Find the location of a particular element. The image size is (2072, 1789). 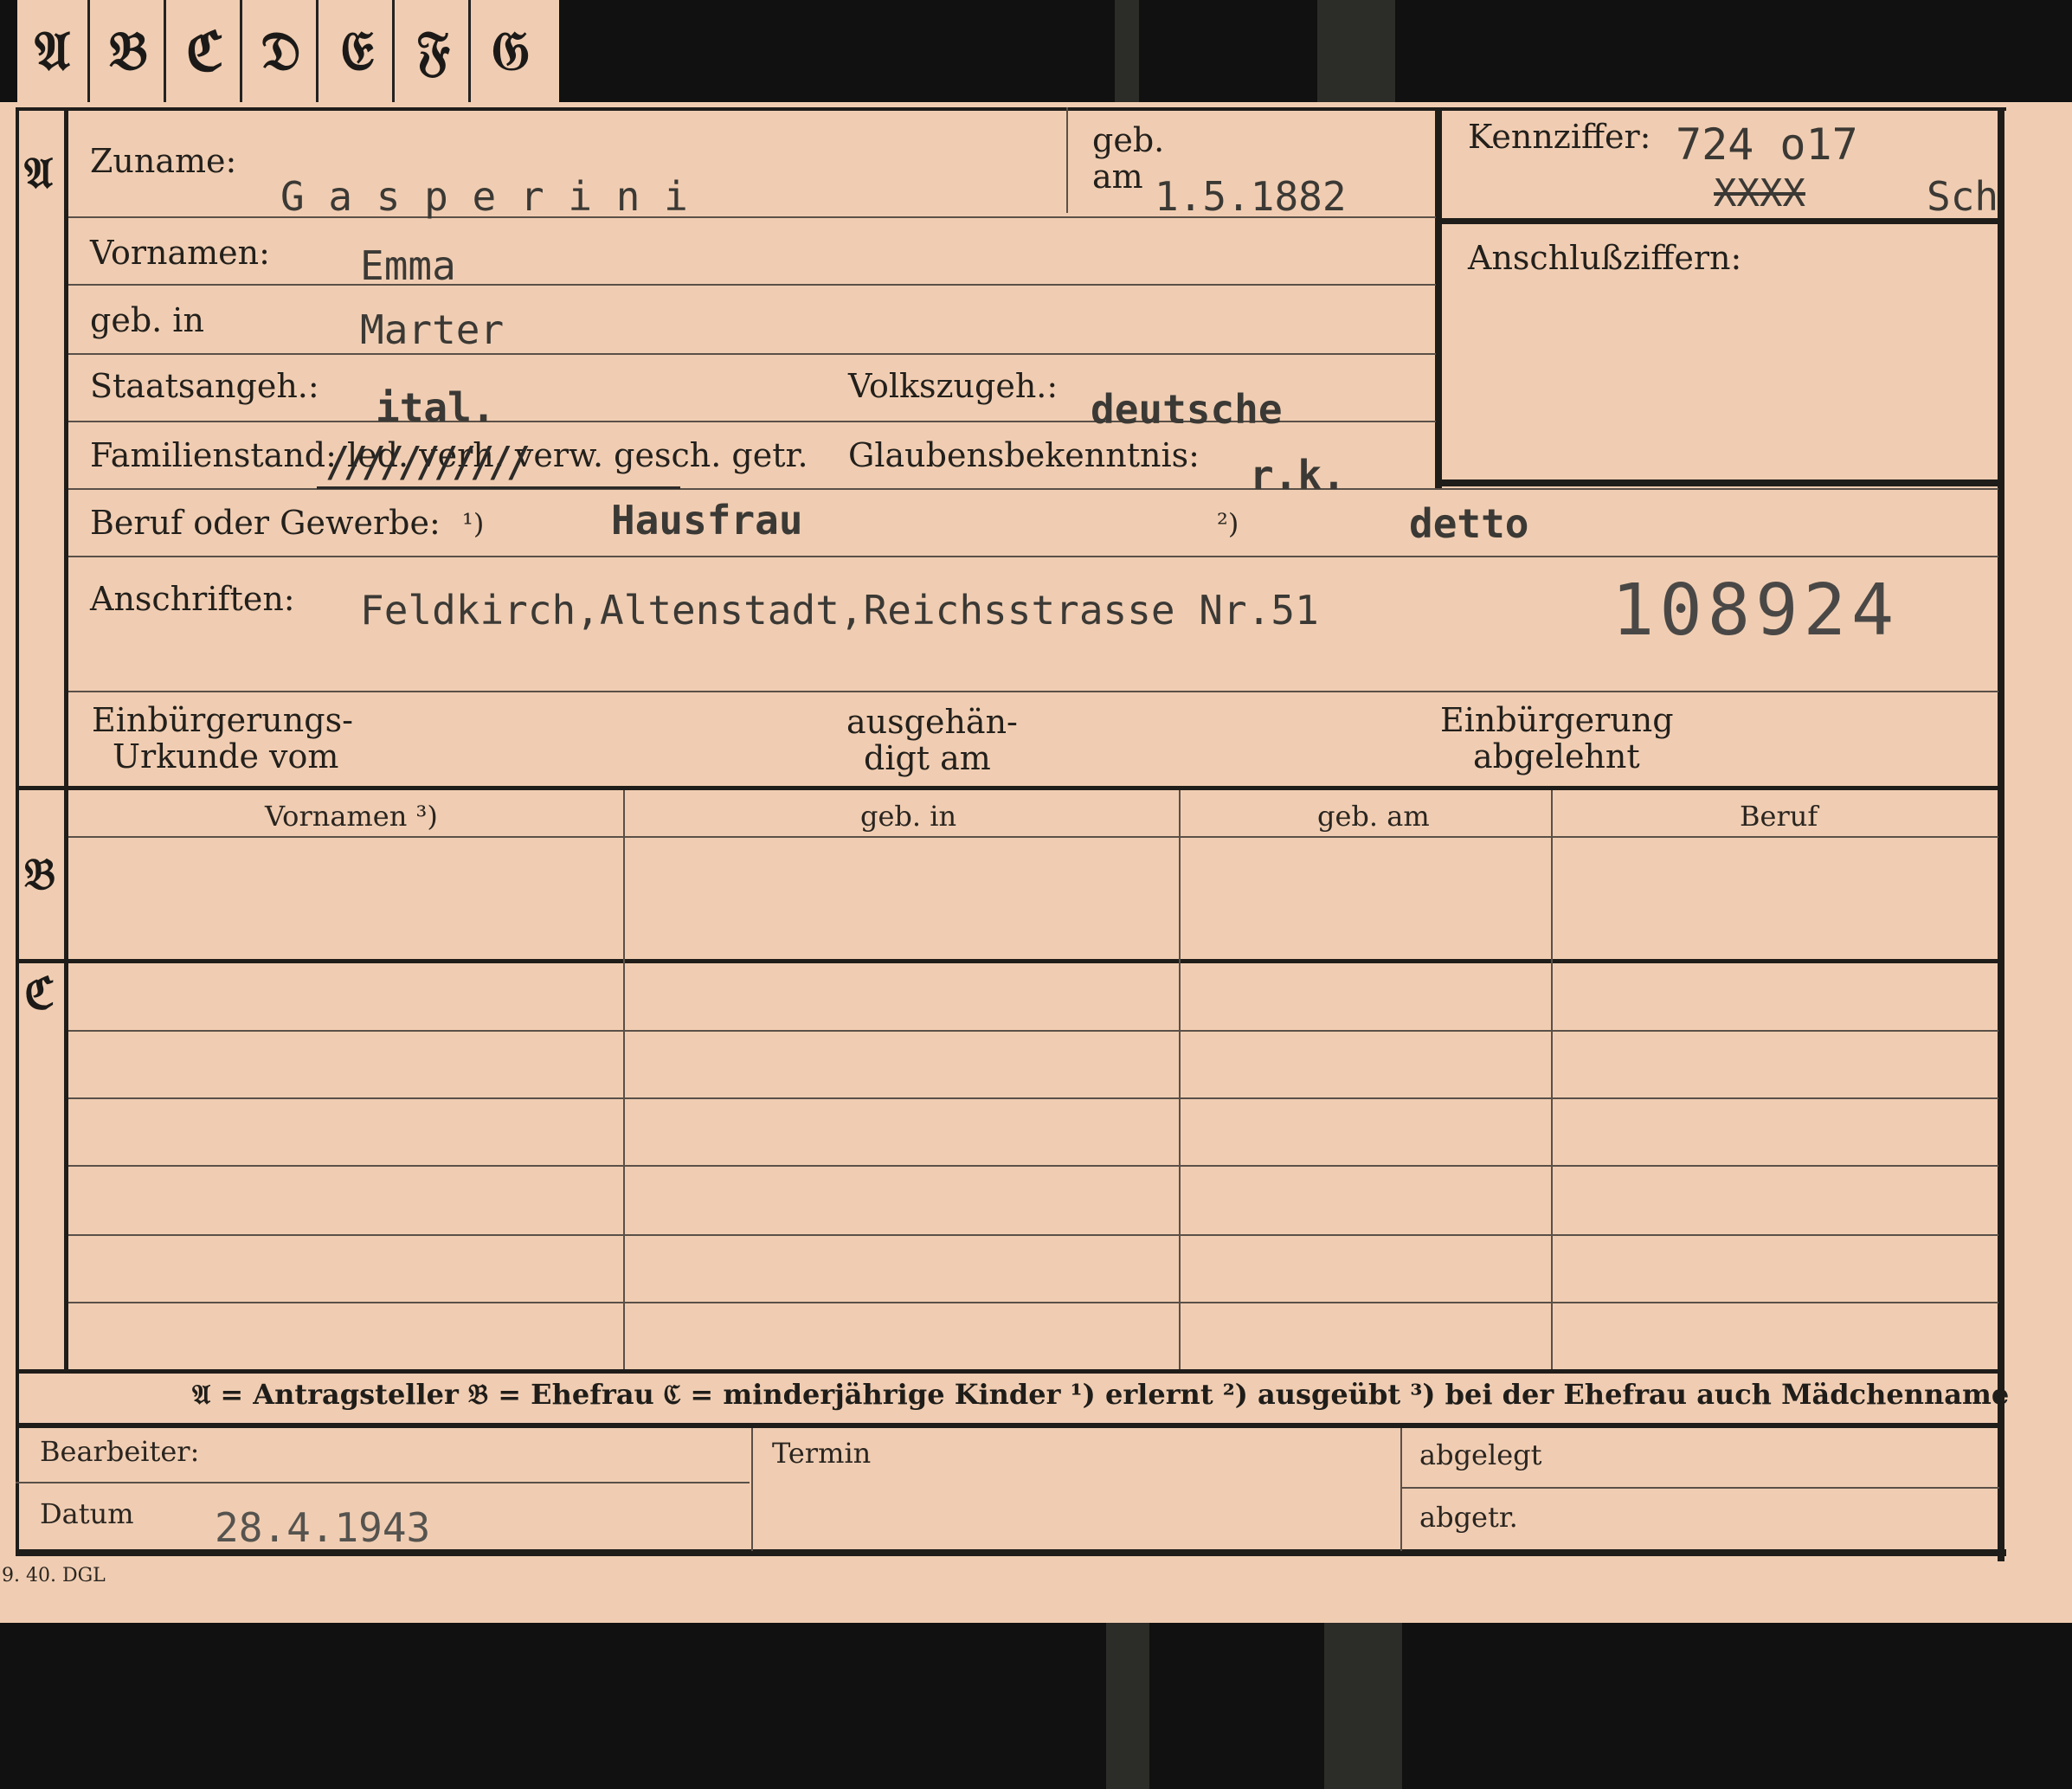

ausgehaendigt-label-1: ausgehän- is located at coordinates (932, 722).